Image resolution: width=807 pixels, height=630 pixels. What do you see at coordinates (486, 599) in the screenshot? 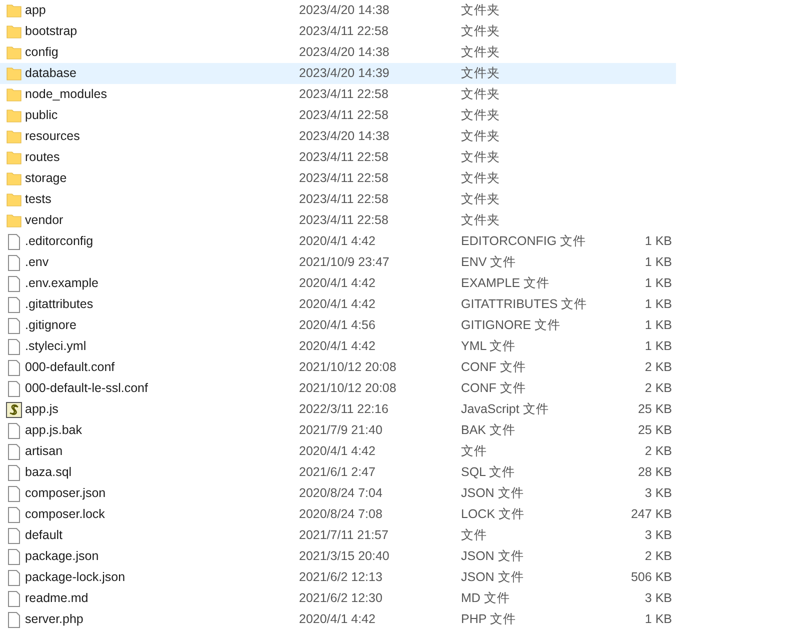
I see `file-type: MD 文件` at bounding box center [486, 599].